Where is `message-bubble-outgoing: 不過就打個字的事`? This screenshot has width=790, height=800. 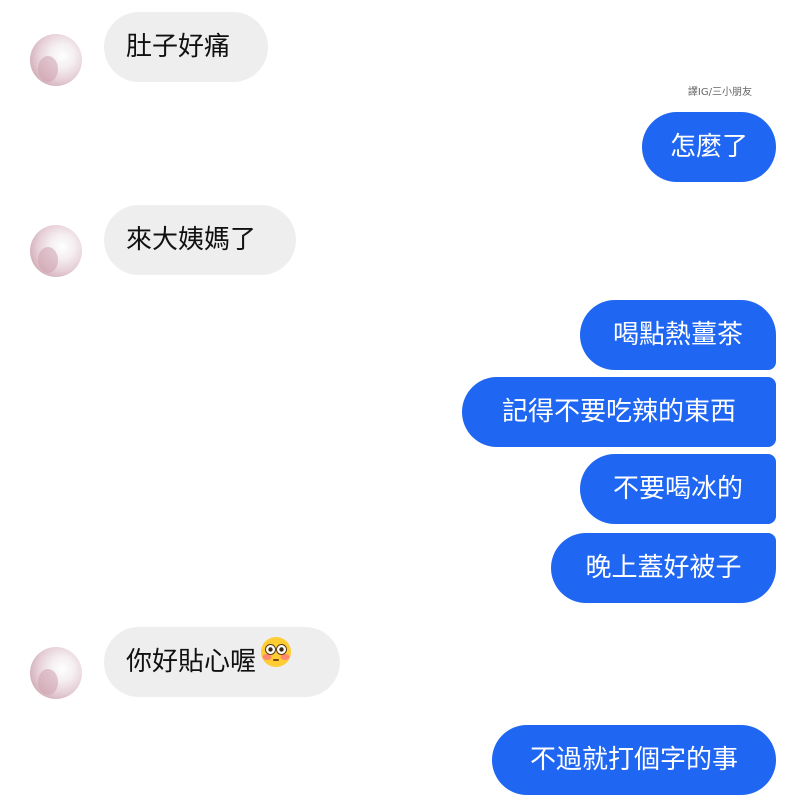 message-bubble-outgoing: 不過就打個字的事 is located at coordinates (634, 760).